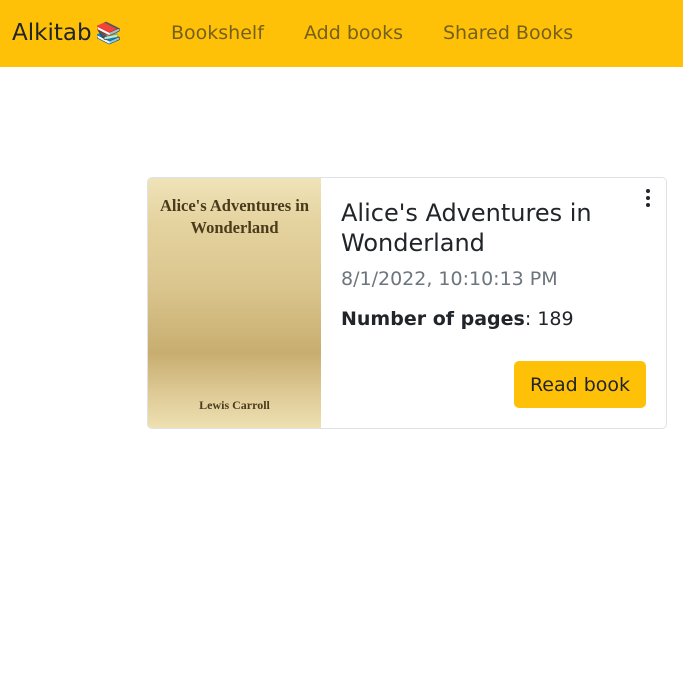 Image resolution: width=683 pixels, height=683 pixels. What do you see at coordinates (234, 405) in the screenshot?
I see `cover-author: Lewis Carroll` at bounding box center [234, 405].